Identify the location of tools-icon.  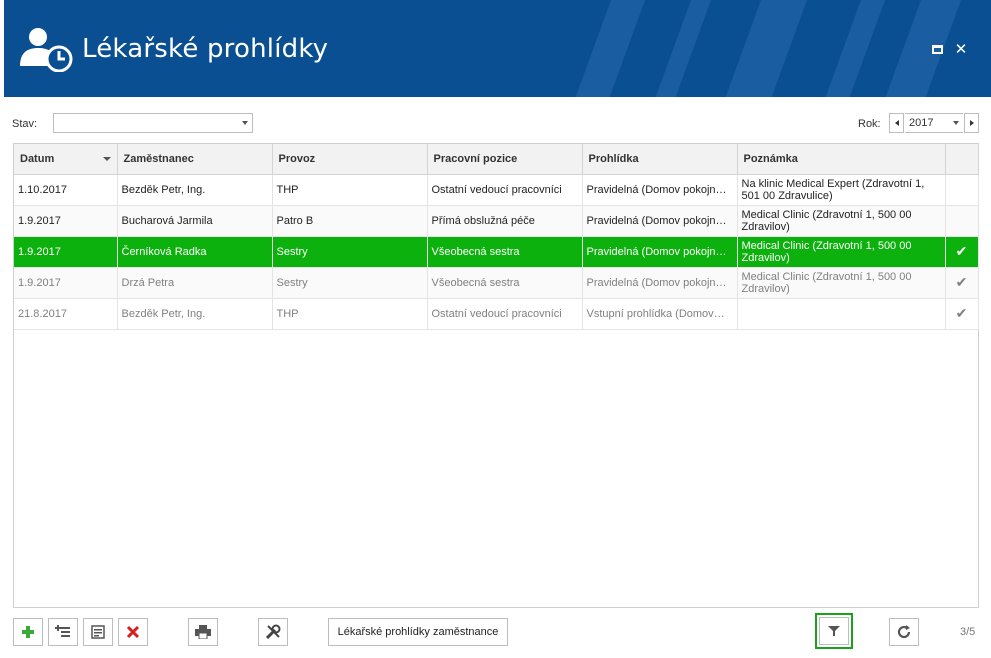
(273, 632).